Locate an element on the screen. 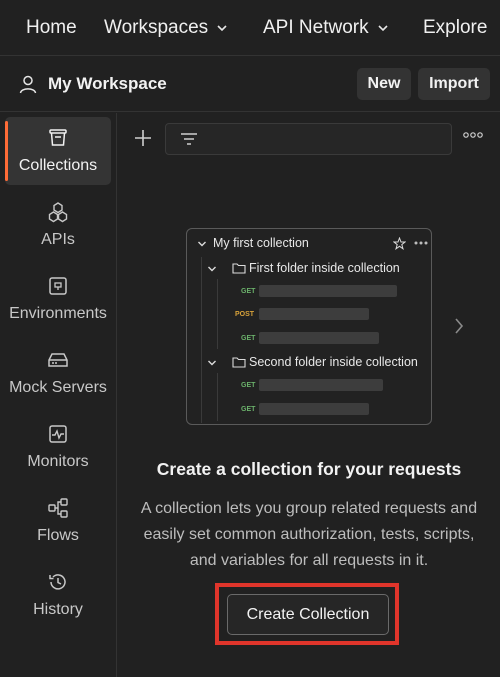 This screenshot has width=500, height=677. nav-home-label: Home is located at coordinates (51, 27).